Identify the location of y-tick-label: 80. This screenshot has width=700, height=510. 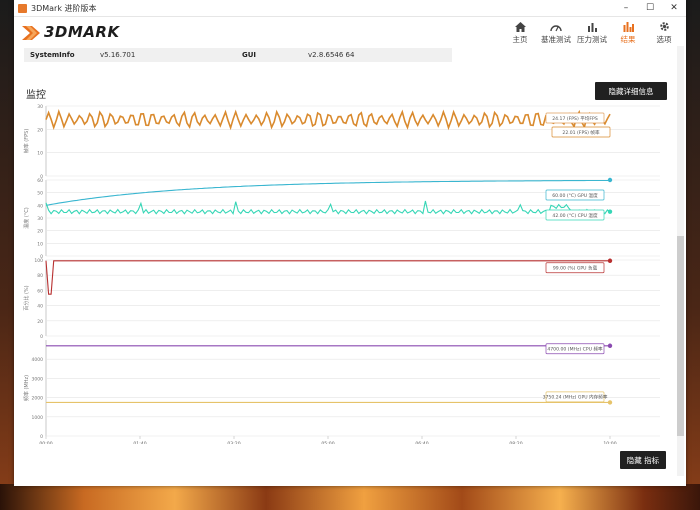
(40, 276).